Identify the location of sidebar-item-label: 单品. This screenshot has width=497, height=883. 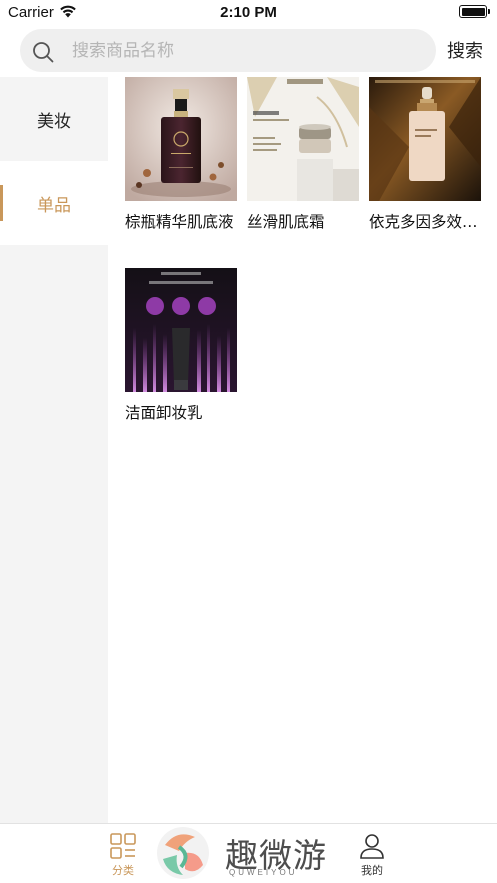
(54, 205).